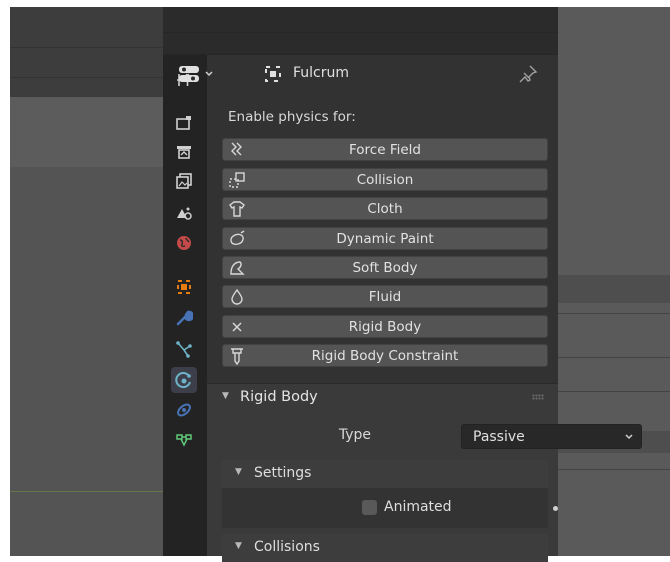  Describe the element at coordinates (283, 473) in the screenshot. I see `settings-title: Settings` at that location.